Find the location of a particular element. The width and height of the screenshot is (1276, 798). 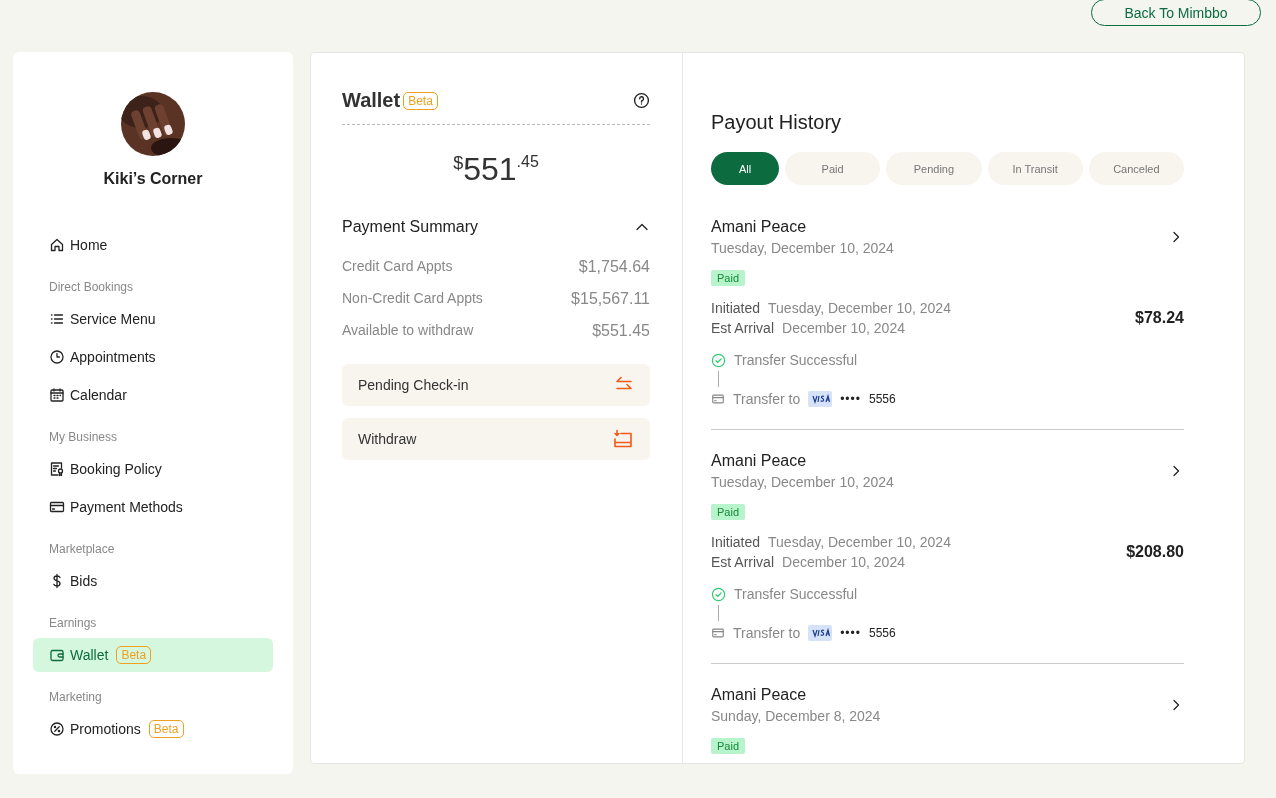

sidebar-item: Bids is located at coordinates (153, 581).